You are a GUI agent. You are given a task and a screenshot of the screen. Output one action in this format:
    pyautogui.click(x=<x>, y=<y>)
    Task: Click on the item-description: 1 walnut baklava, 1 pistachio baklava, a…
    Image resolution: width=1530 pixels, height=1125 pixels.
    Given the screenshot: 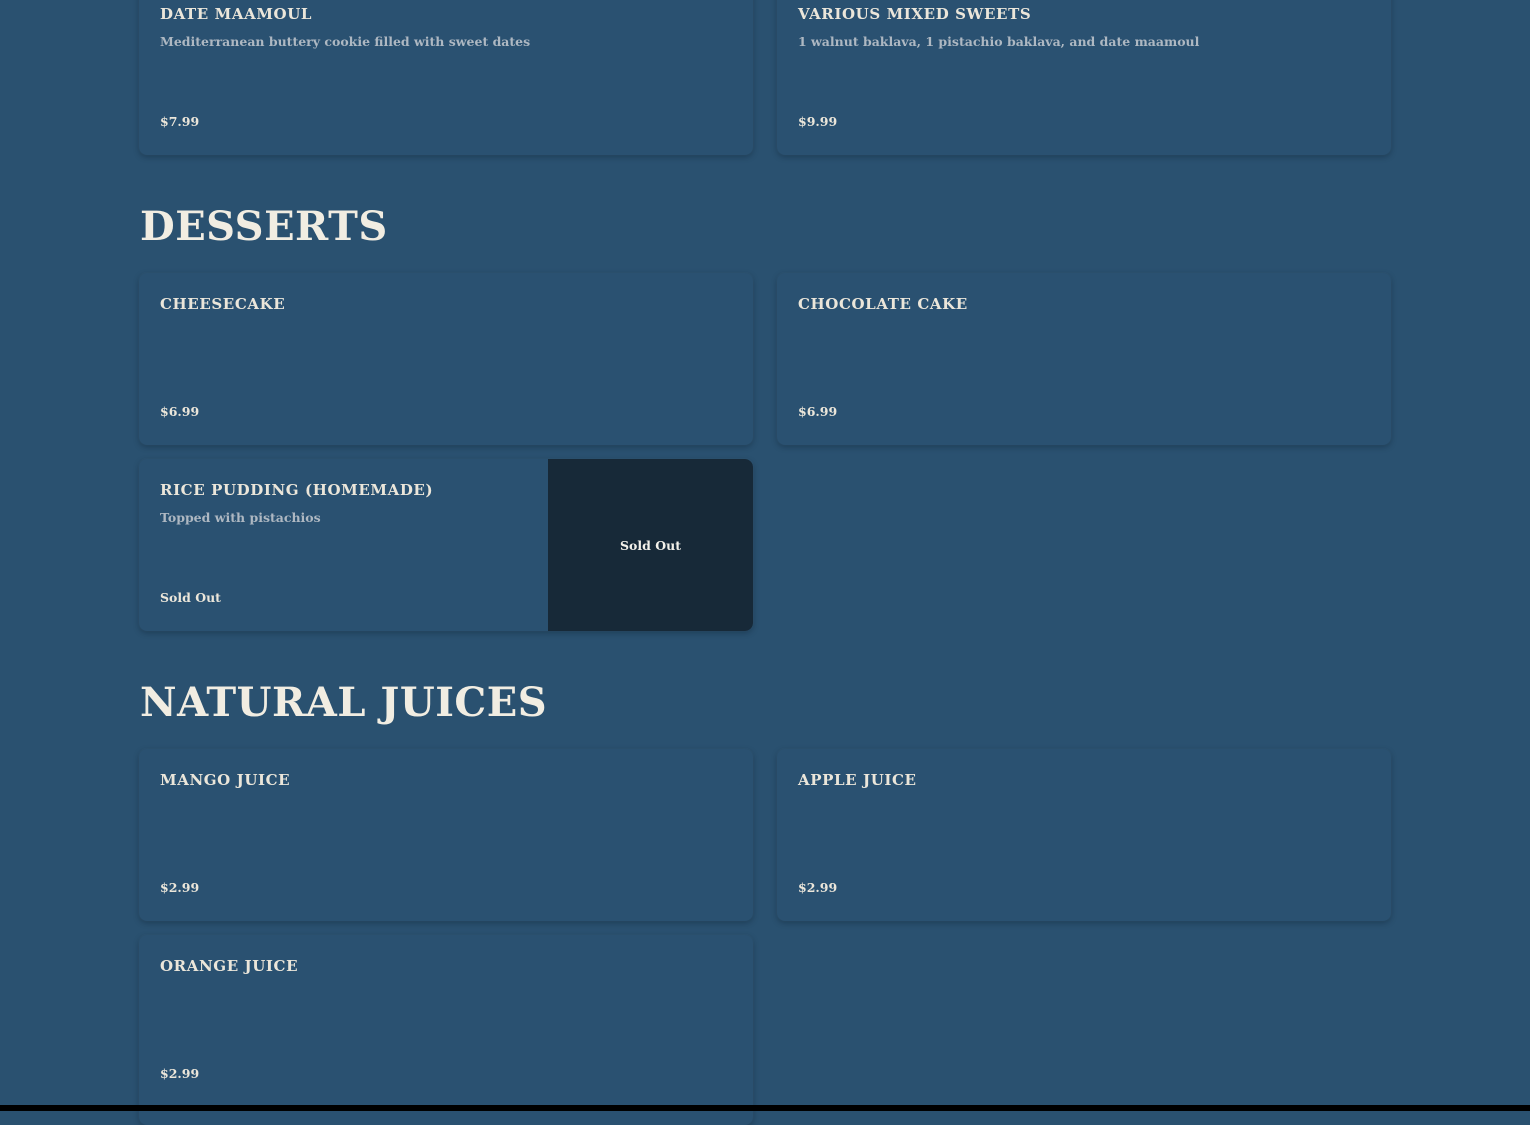 What is the action you would take?
    pyautogui.click(x=999, y=41)
    